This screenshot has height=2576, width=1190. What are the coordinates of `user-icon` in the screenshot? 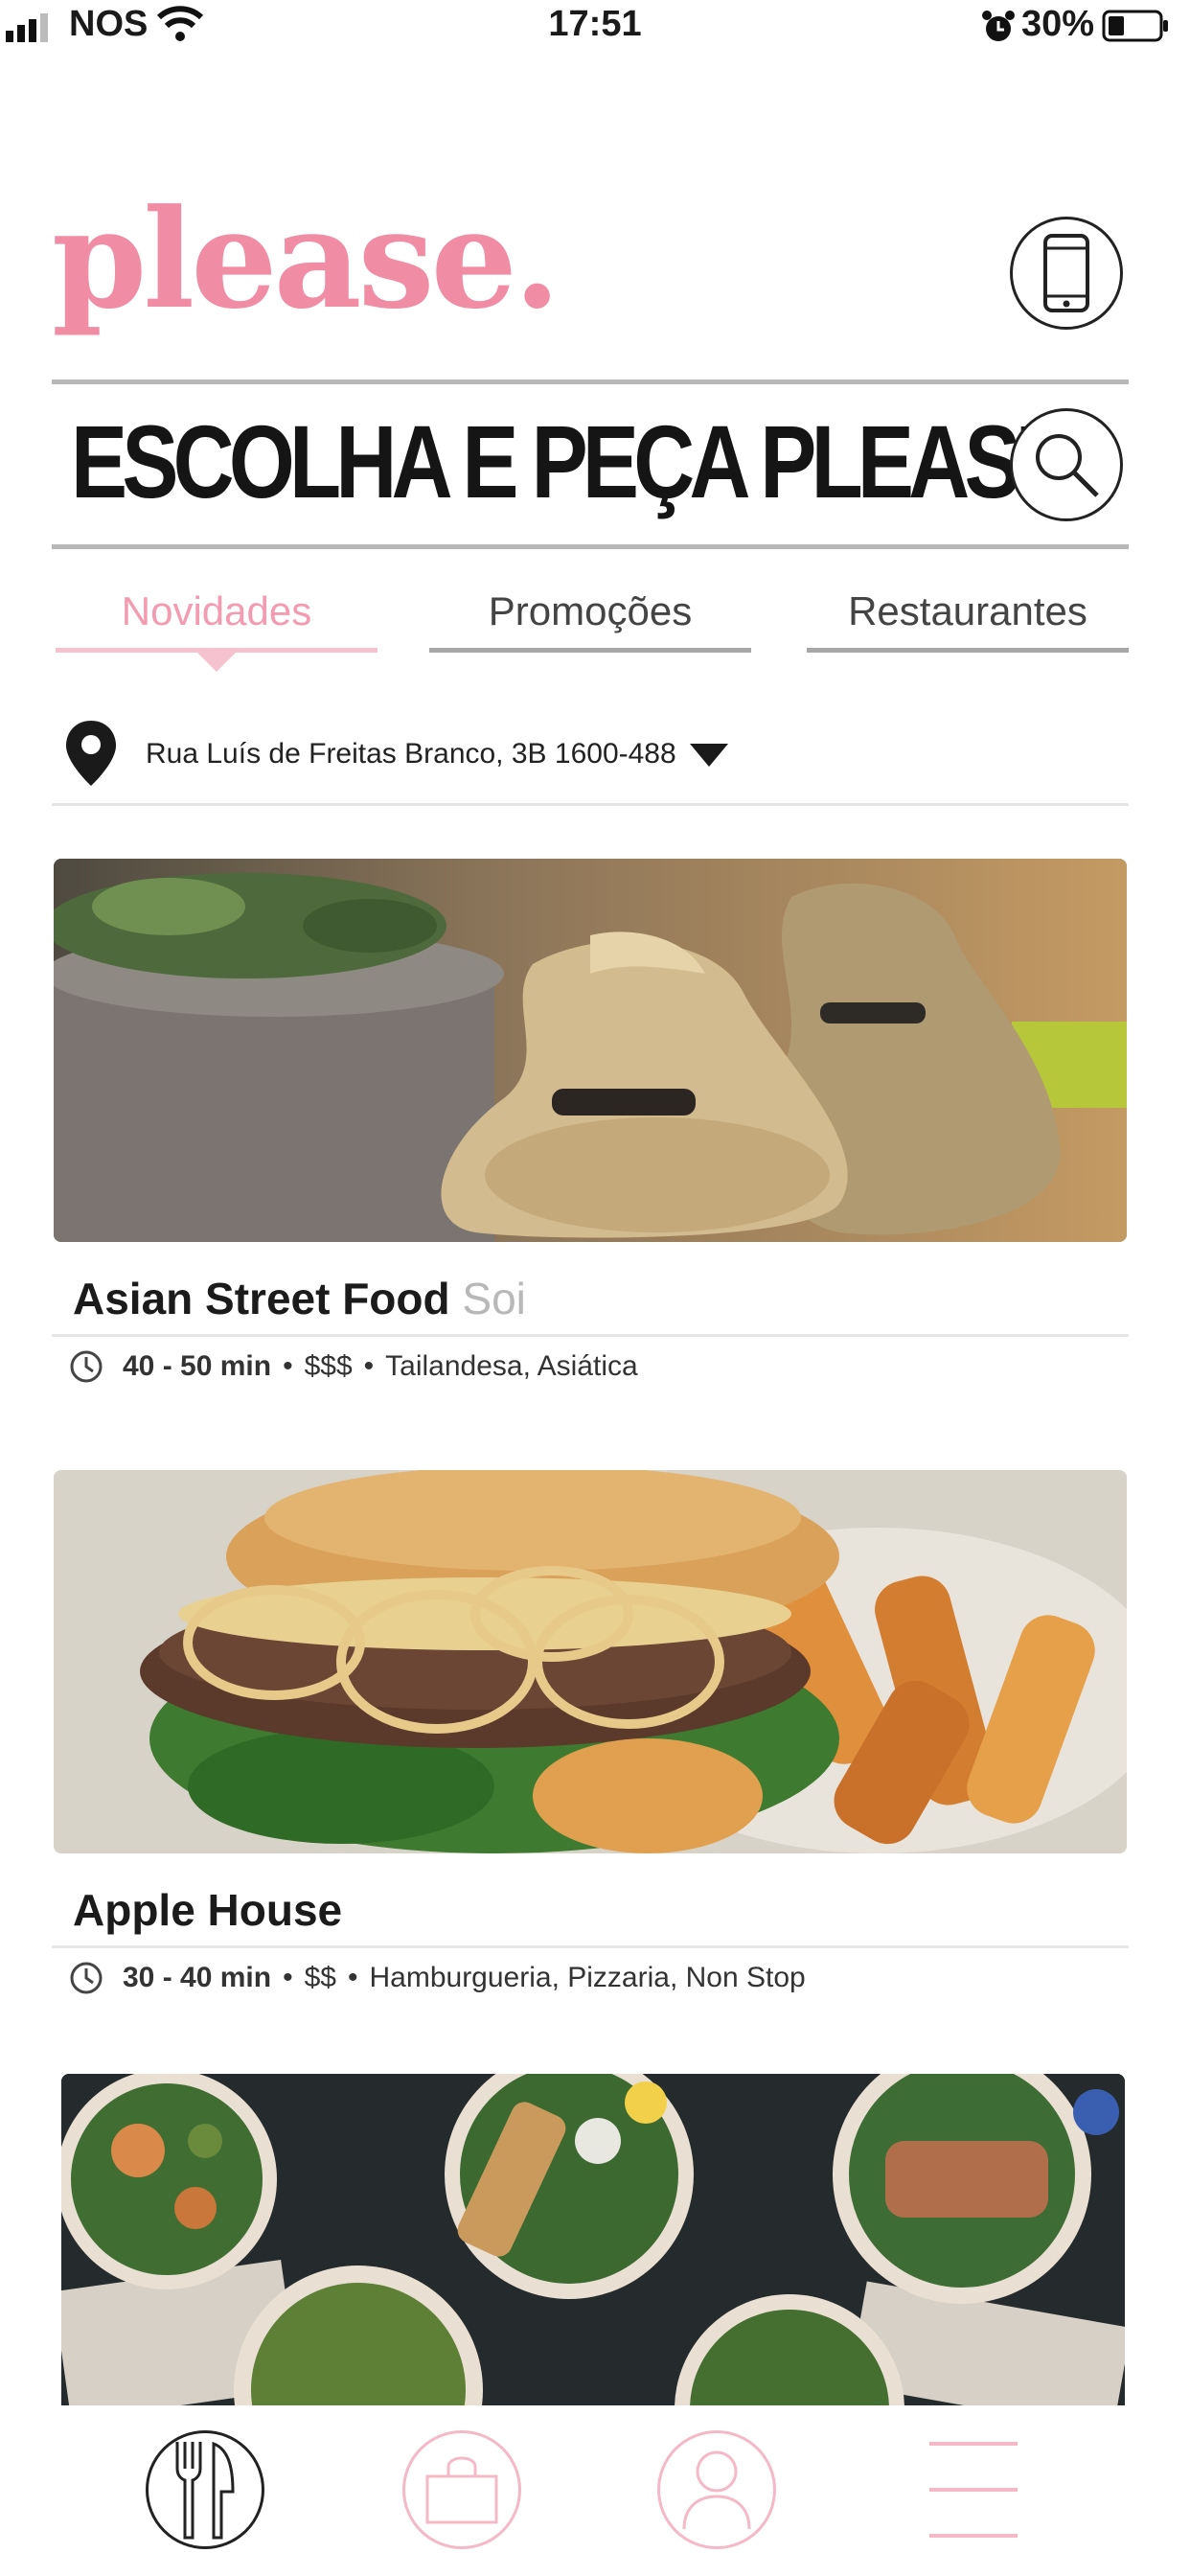 It's located at (716, 2490).